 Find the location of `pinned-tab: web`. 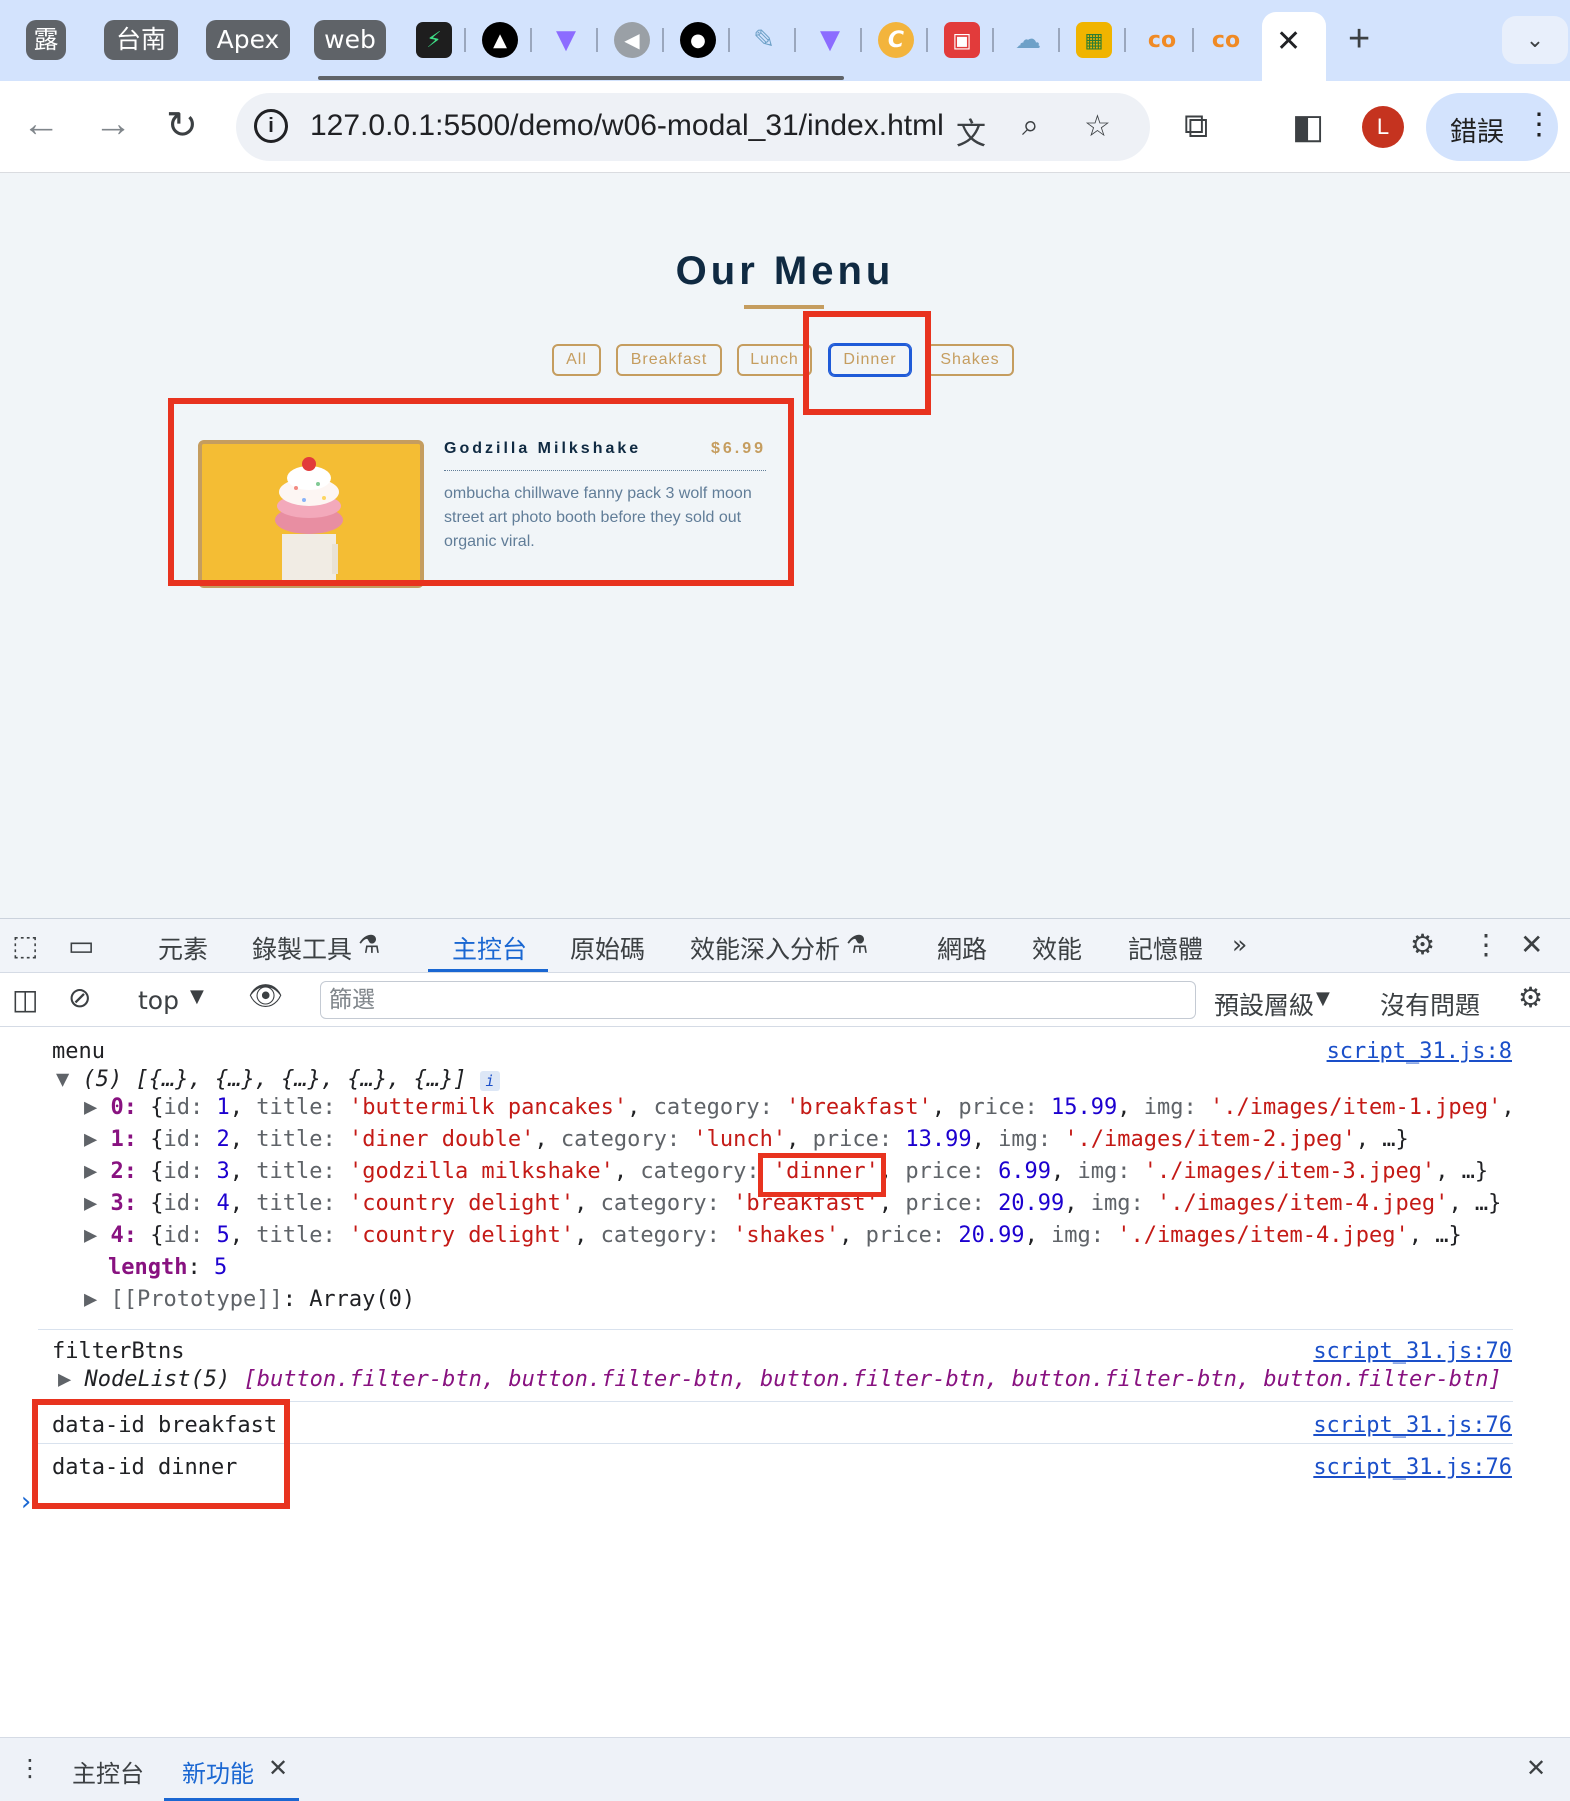

pinned-tab: web is located at coordinates (350, 40).